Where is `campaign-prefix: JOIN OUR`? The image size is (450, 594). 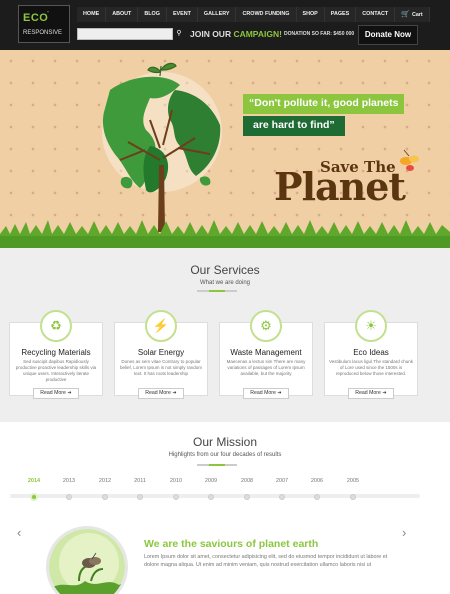 campaign-prefix: JOIN OUR is located at coordinates (212, 34).